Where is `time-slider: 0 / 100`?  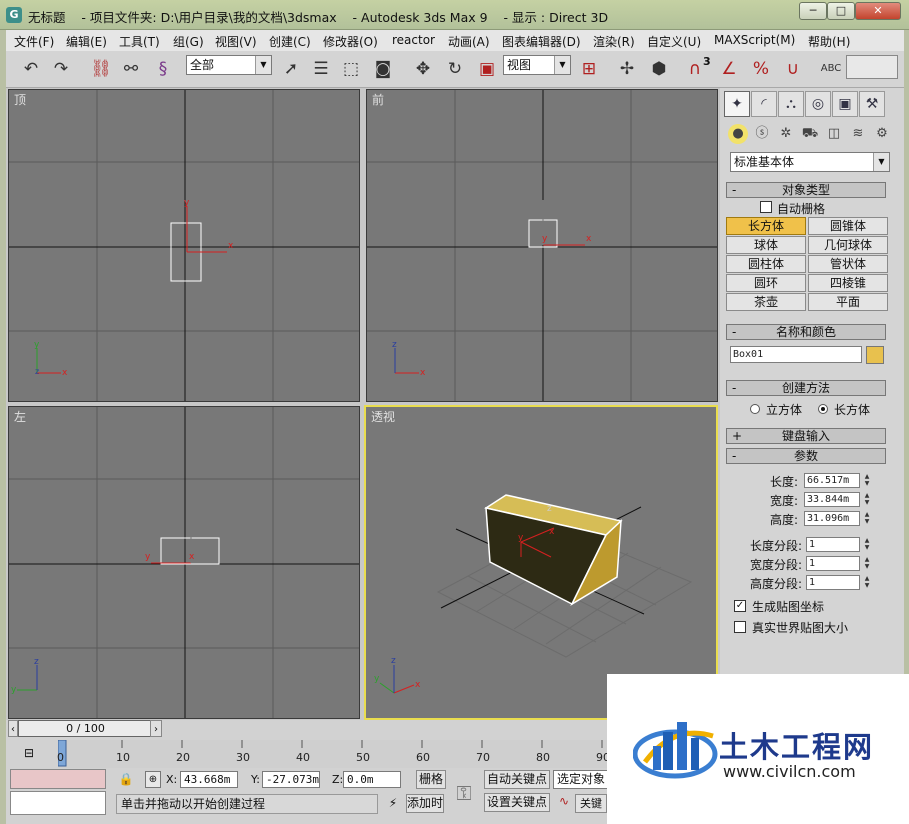 time-slider: 0 / 100 is located at coordinates (85, 728).